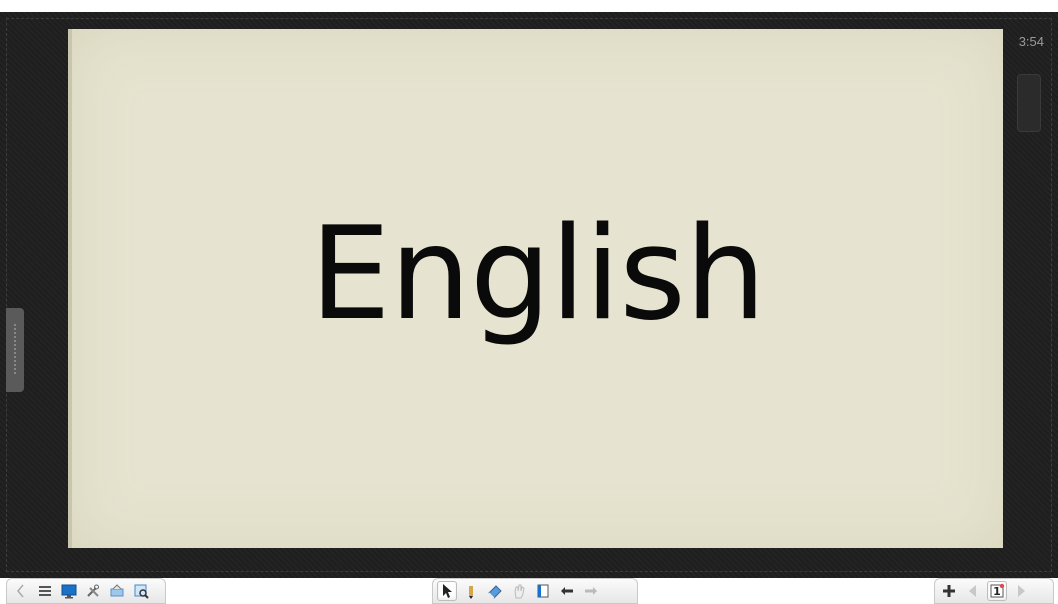 The width and height of the screenshot is (1058, 604). What do you see at coordinates (1029, 103) in the screenshot?
I see `right-scroll-handle` at bounding box center [1029, 103].